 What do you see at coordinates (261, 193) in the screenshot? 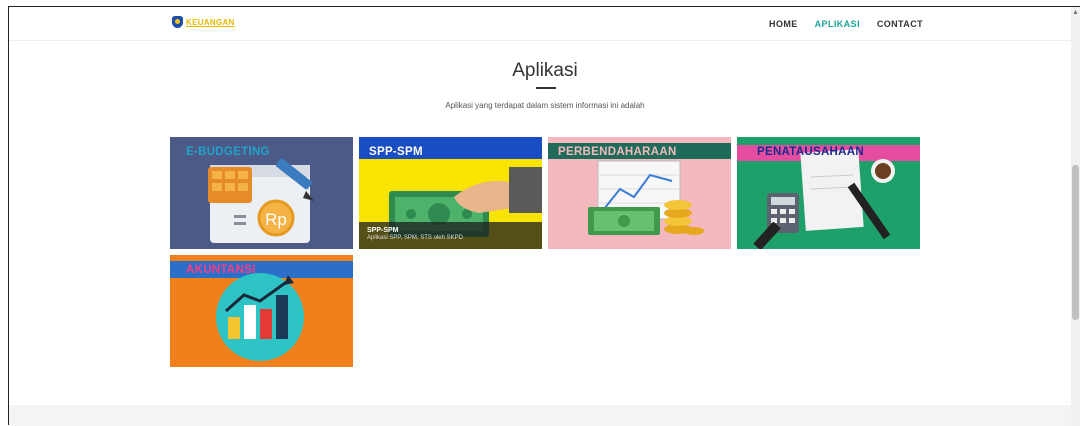
I see `card-e-budgeting: Rp E-BUDGETING` at bounding box center [261, 193].